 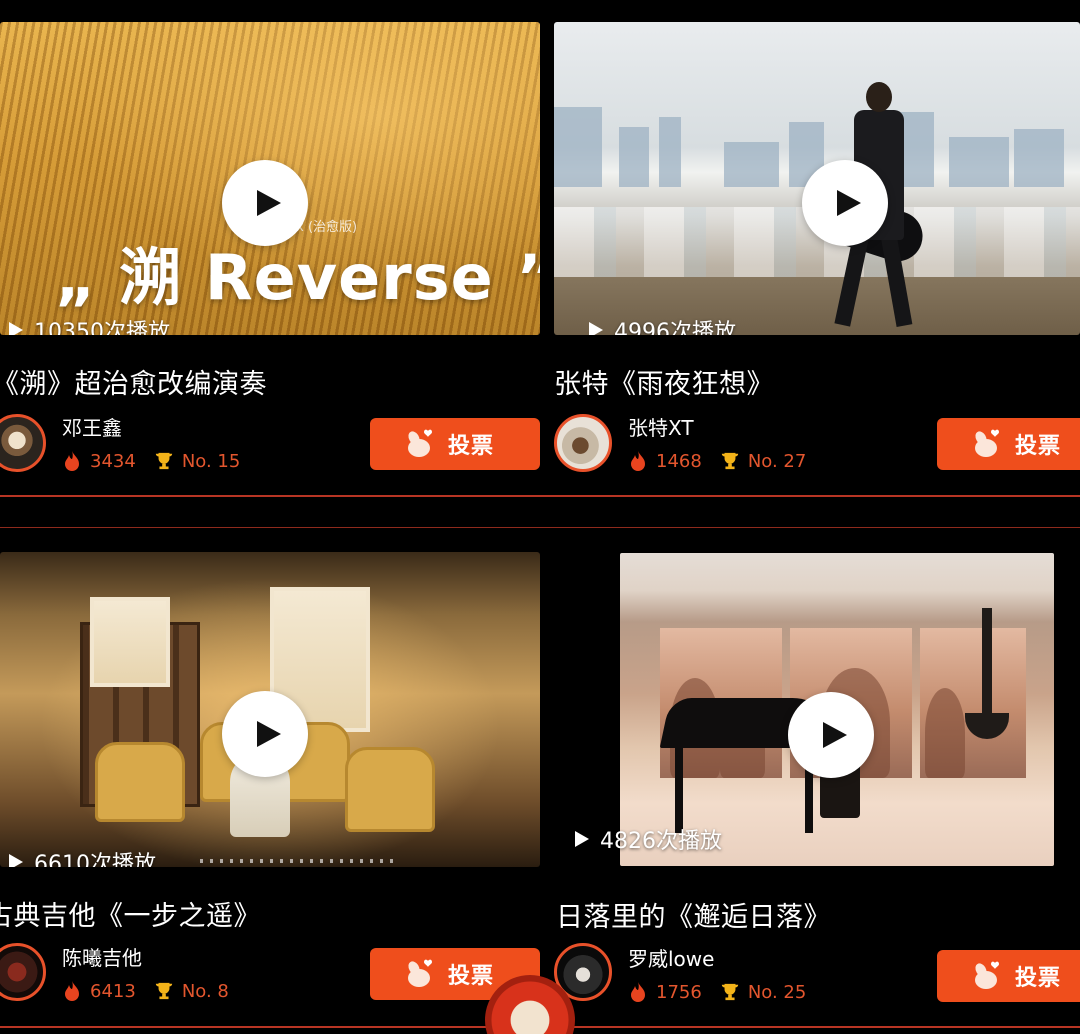 I want to click on video-thumbnail: 4996次播放, so click(x=817, y=178).